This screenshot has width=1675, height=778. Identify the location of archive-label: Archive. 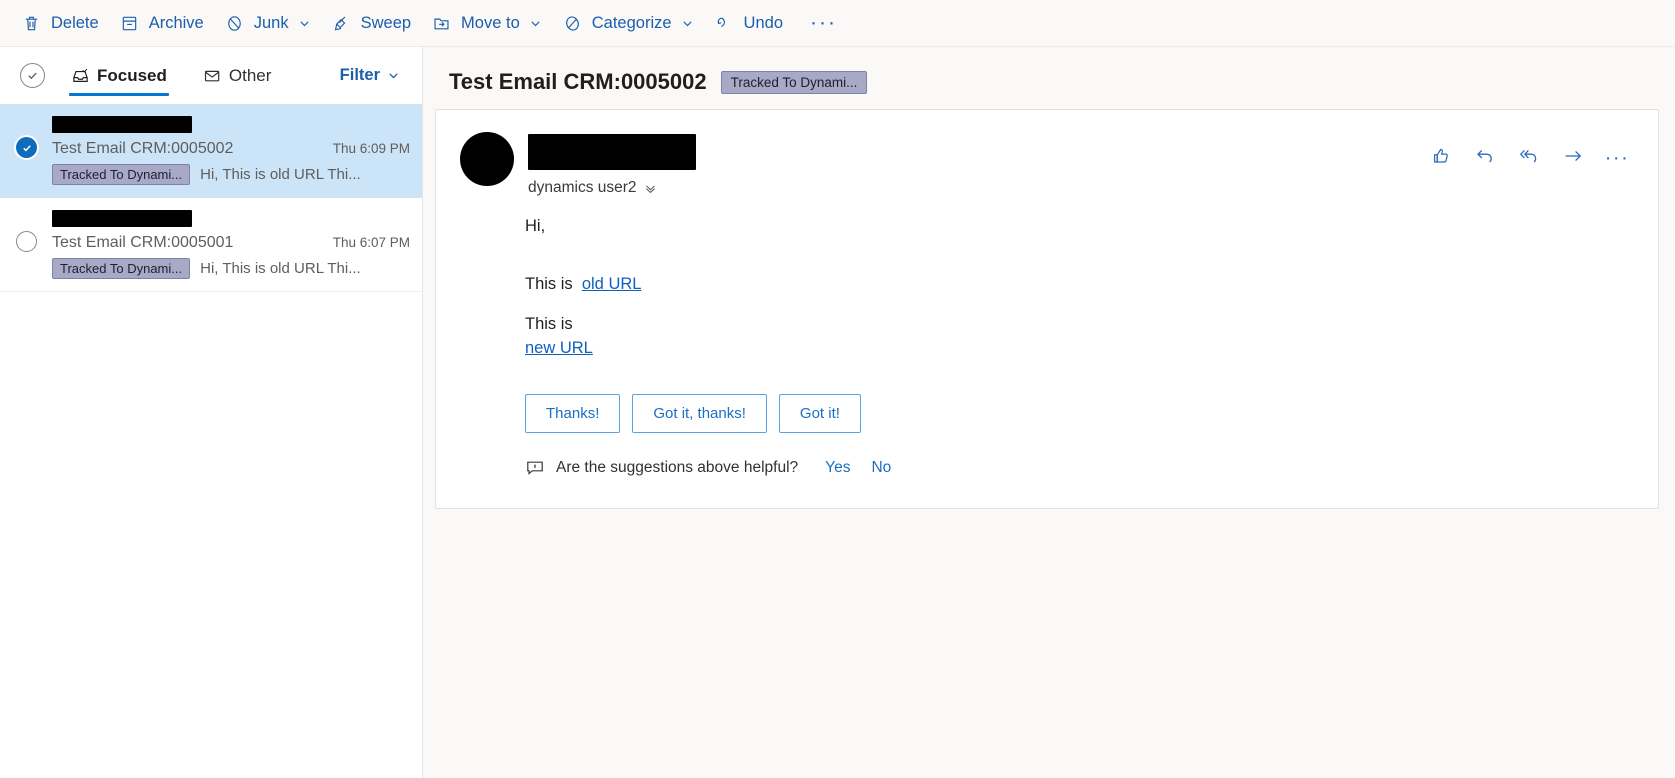
(176, 22).